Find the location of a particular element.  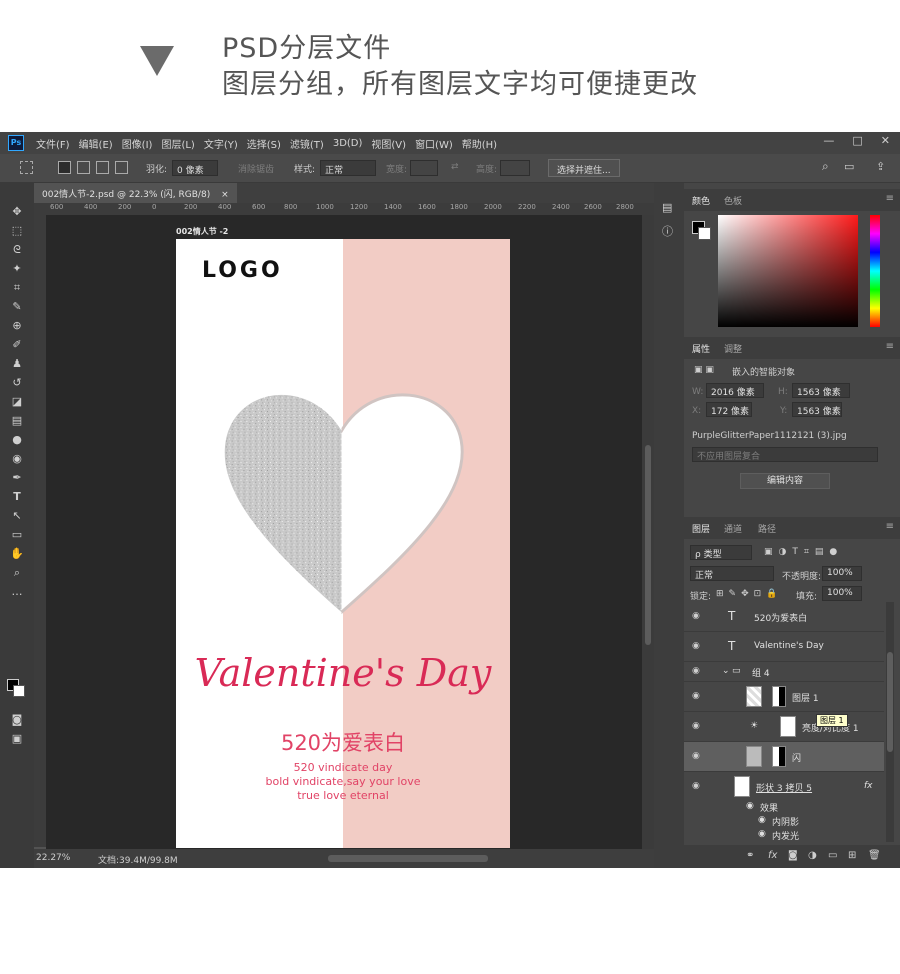

rectangle-tool-icon: ▭ is located at coordinates (17, 535).